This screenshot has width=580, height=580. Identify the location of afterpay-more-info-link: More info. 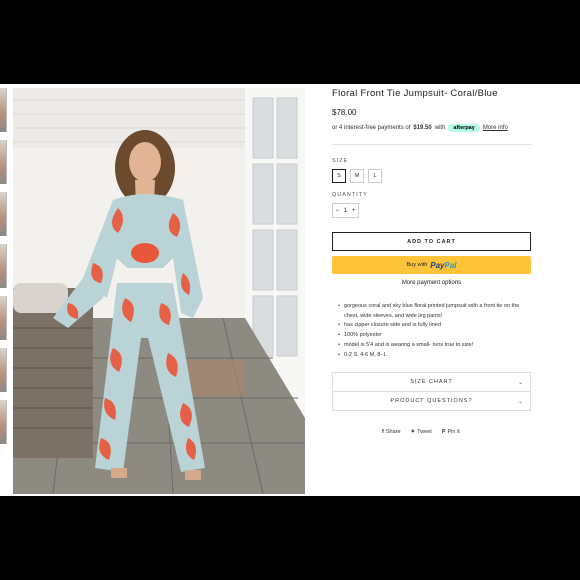
(495, 128).